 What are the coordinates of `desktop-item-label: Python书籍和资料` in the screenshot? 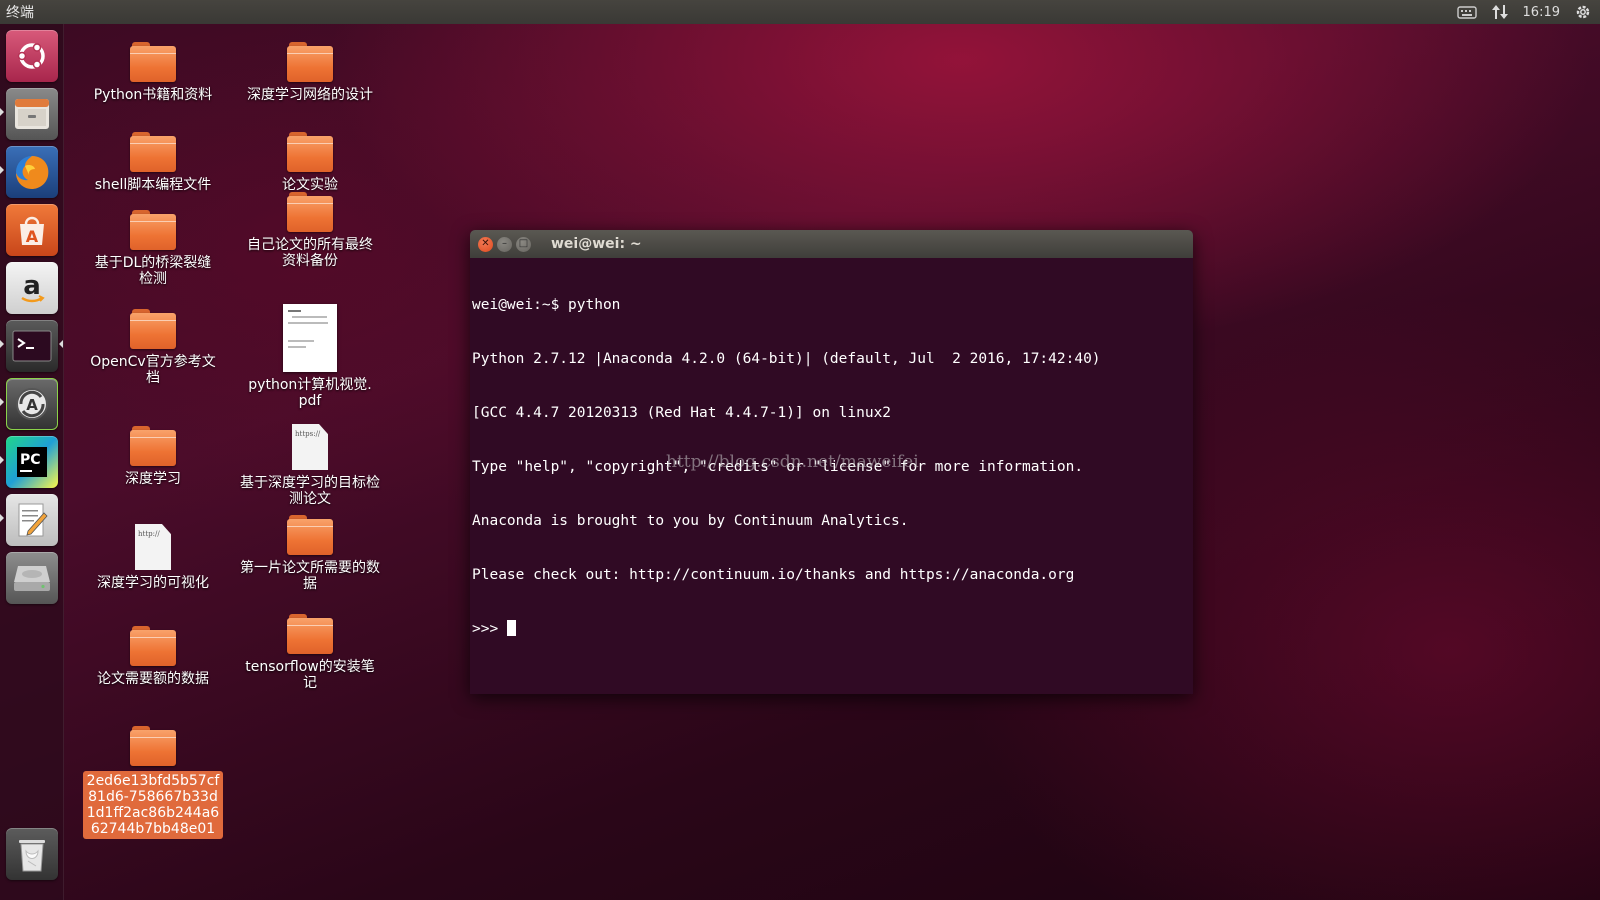 It's located at (153, 95).